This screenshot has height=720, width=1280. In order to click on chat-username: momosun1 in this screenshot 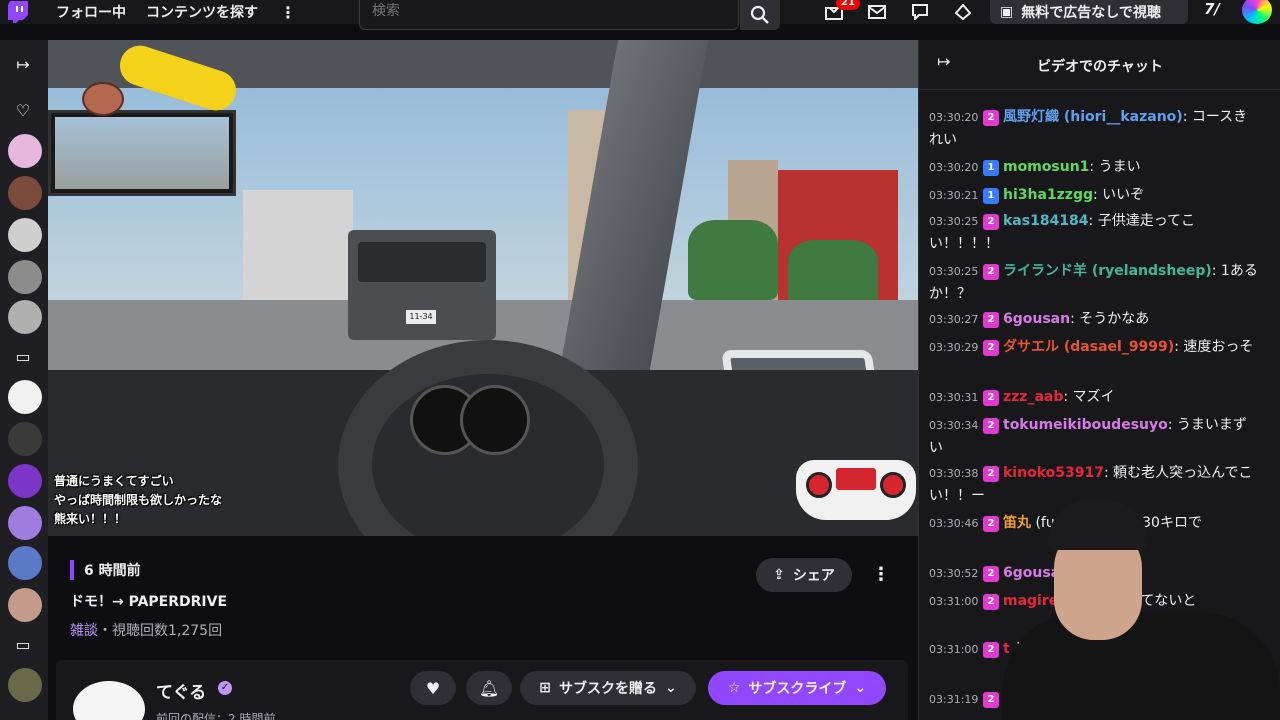, I will do `click(1046, 167)`.